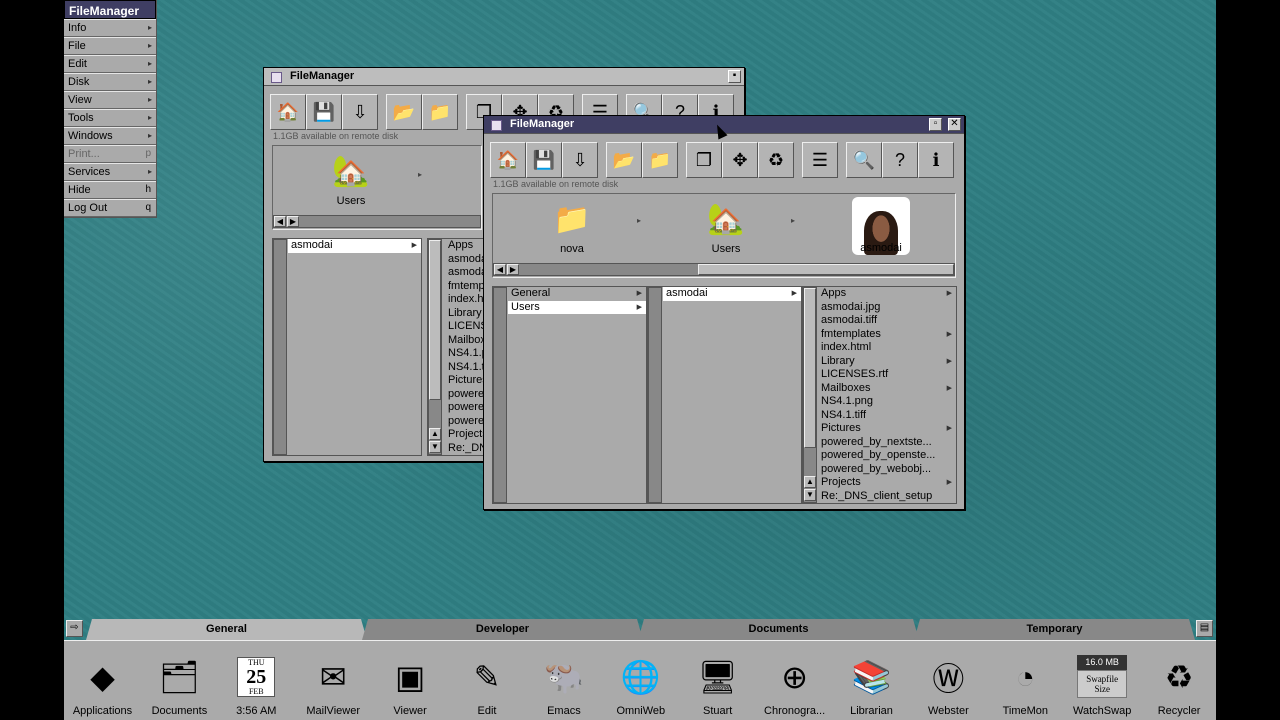 This screenshot has height=720, width=1280. Describe the element at coordinates (887, 308) in the screenshot. I see `list-item: asmodai.jpg` at that location.